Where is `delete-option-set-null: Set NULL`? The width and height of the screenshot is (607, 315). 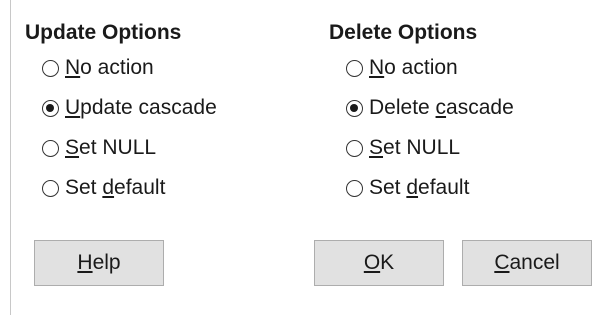
delete-option-set-null: Set NULL is located at coordinates (421, 148).